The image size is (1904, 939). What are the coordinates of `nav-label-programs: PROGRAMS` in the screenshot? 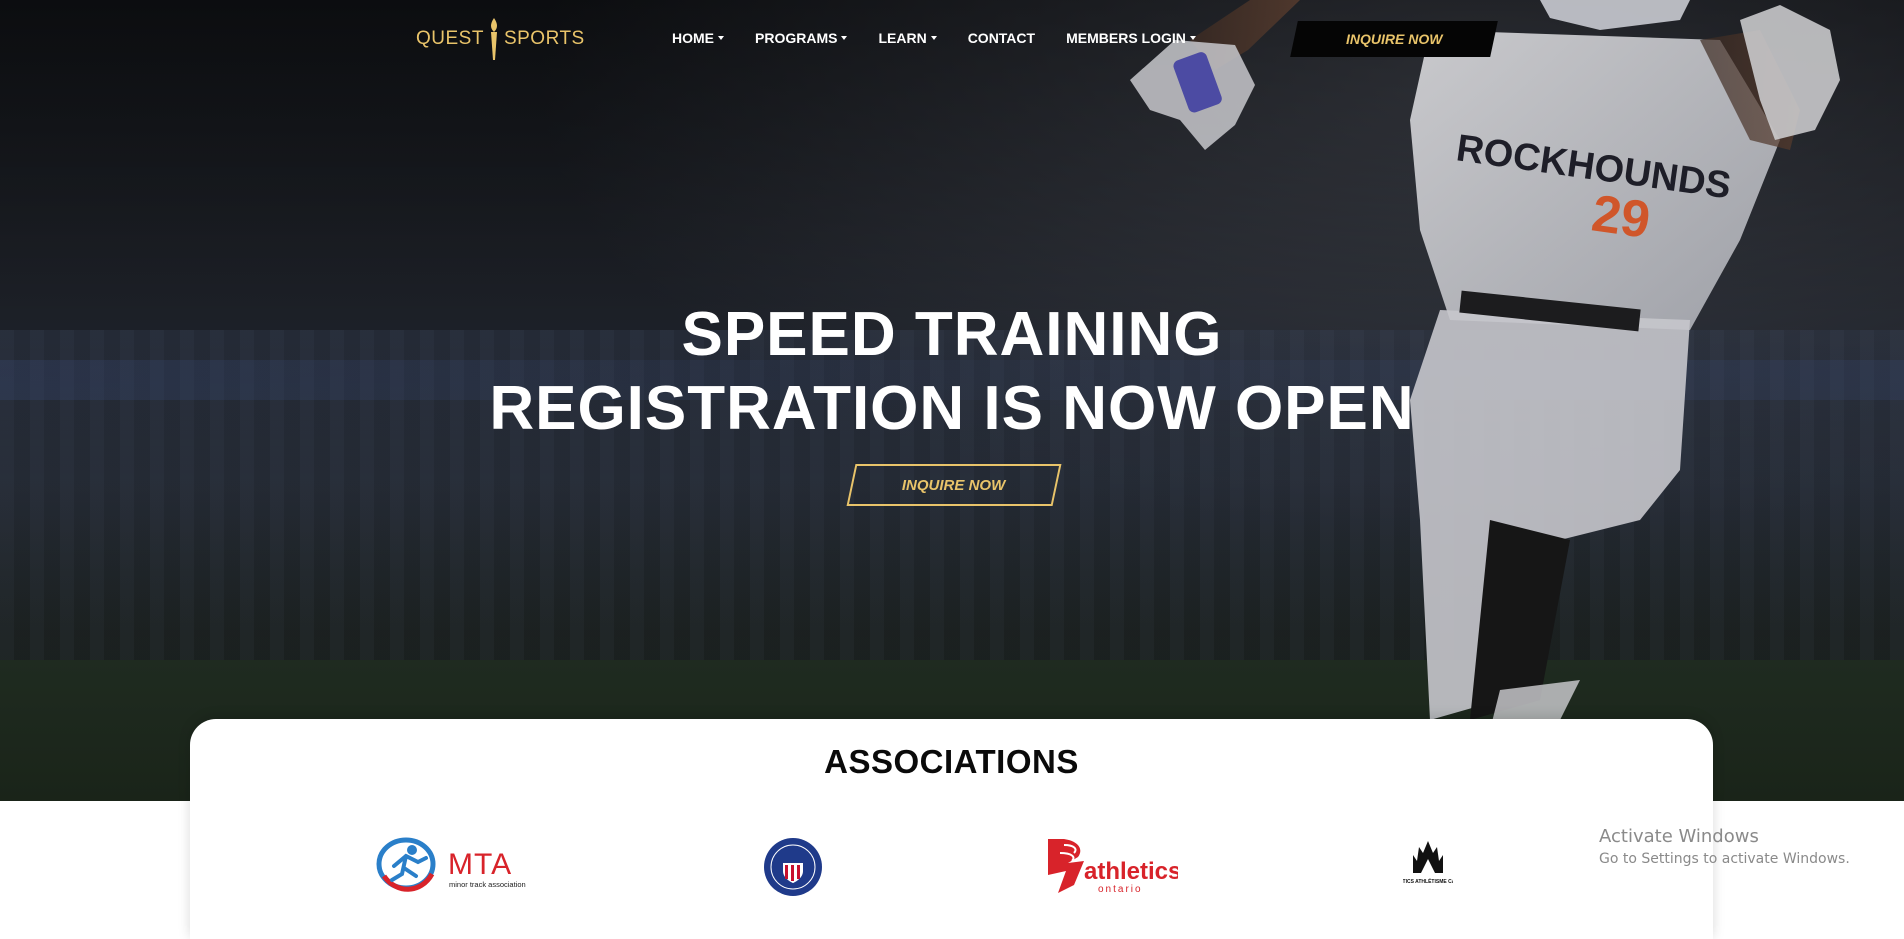 It's located at (796, 38).